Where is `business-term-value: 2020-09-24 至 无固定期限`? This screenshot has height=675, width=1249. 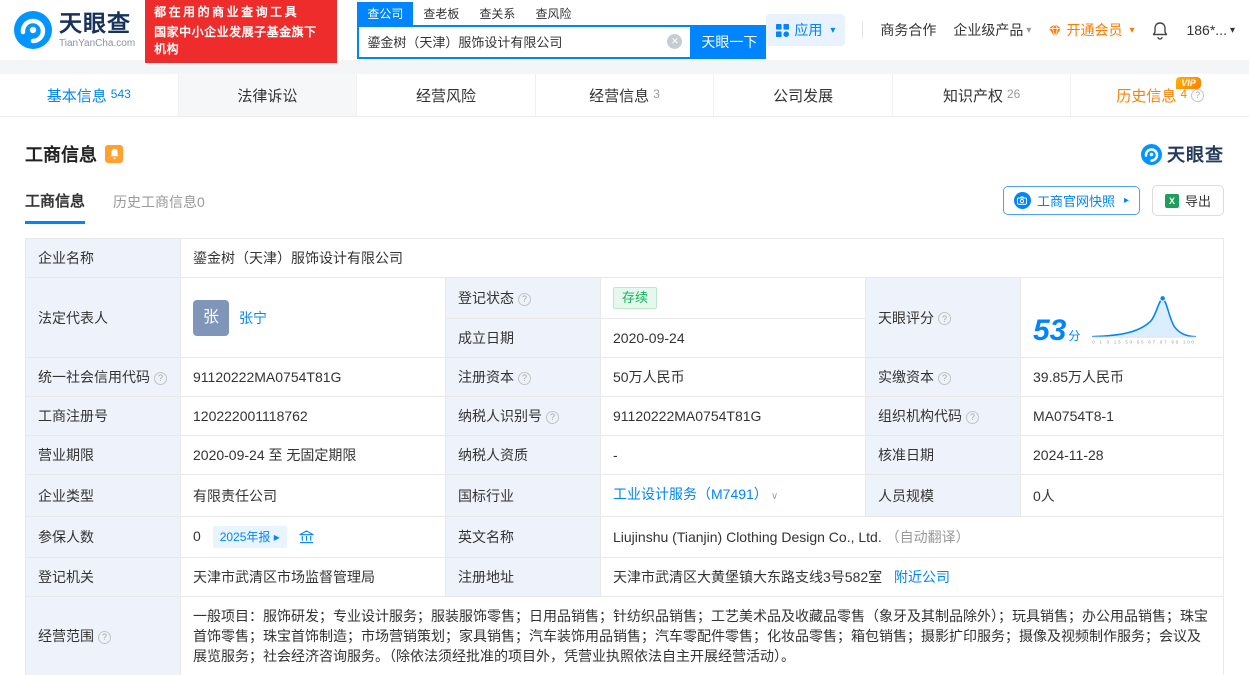
business-term-value: 2020-09-24 至 无固定期限 is located at coordinates (313, 455).